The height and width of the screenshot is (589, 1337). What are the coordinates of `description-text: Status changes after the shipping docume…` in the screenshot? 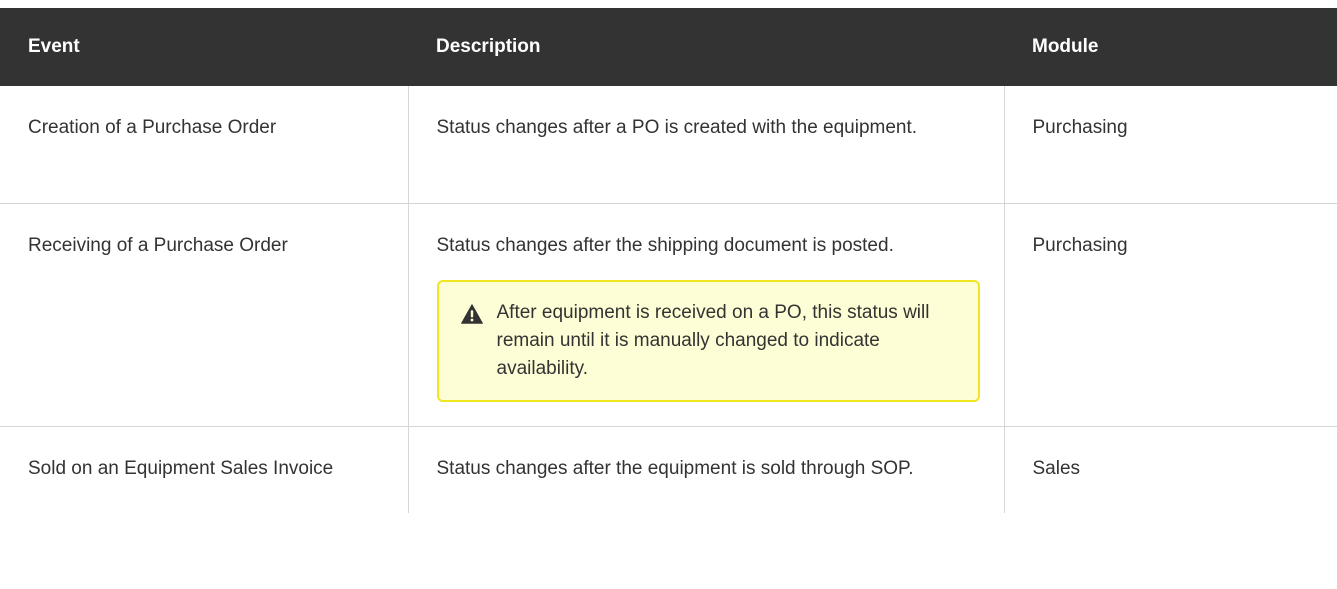 It's located at (665, 245).